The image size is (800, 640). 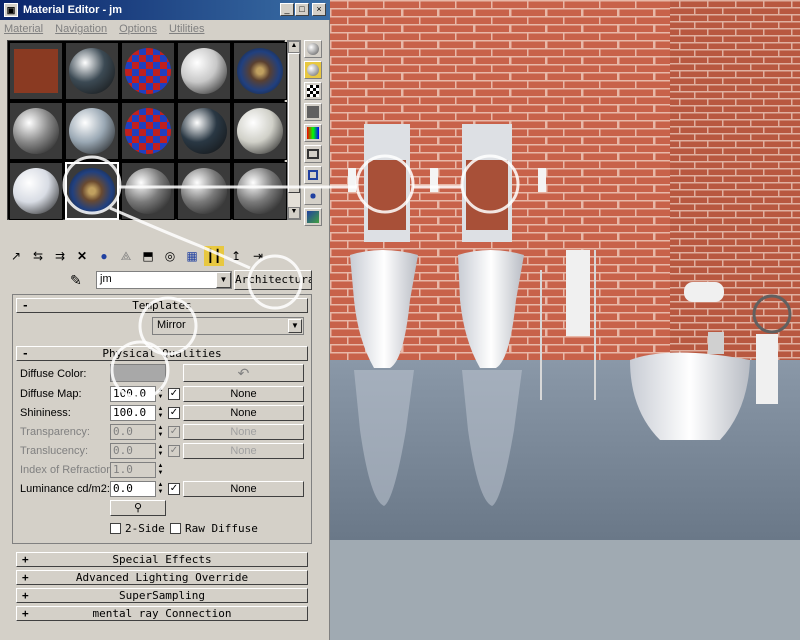 I want to click on two-side-checkbox: 2-Side, so click(x=137, y=528).